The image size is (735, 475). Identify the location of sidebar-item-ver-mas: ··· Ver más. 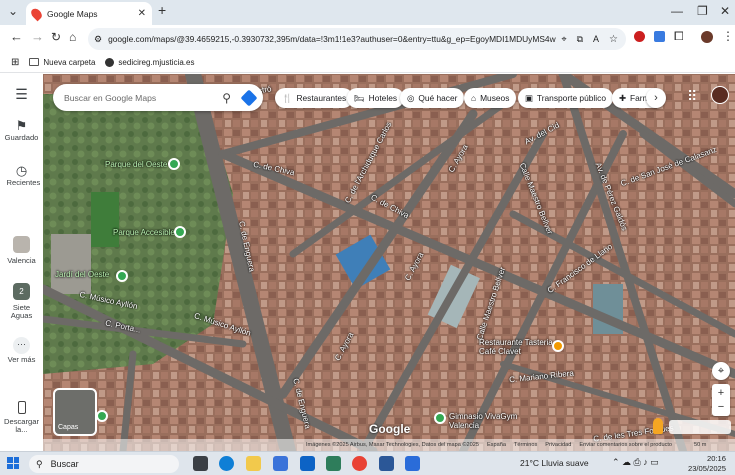
(21, 350).